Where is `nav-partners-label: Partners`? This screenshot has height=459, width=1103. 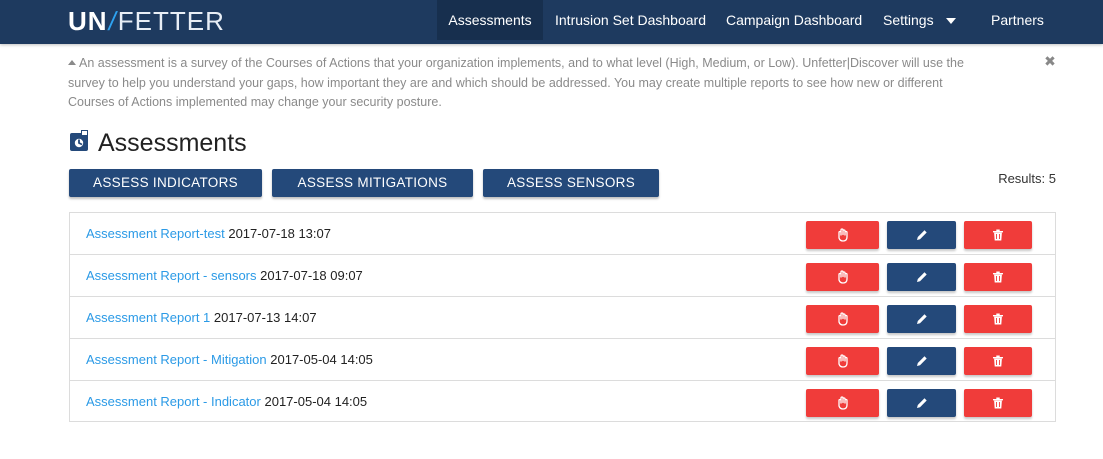
nav-partners-label: Partners is located at coordinates (1017, 20).